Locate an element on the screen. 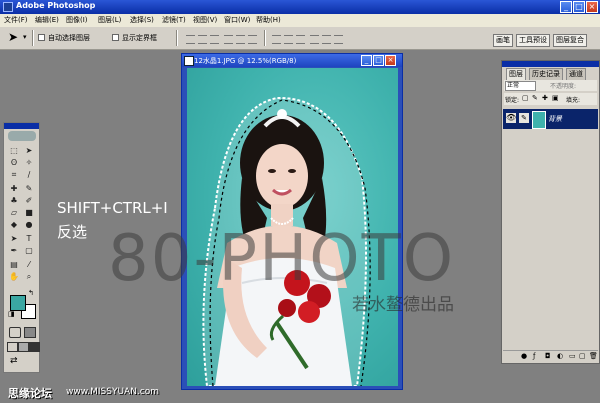 The image size is (600, 403). align-hcenter-icon is located at coordinates (240, 39).